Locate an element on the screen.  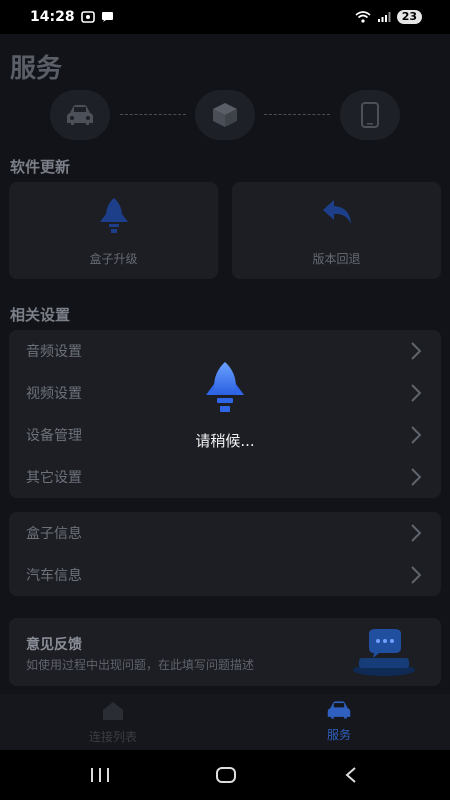
message-icon is located at coordinates (107, 17).